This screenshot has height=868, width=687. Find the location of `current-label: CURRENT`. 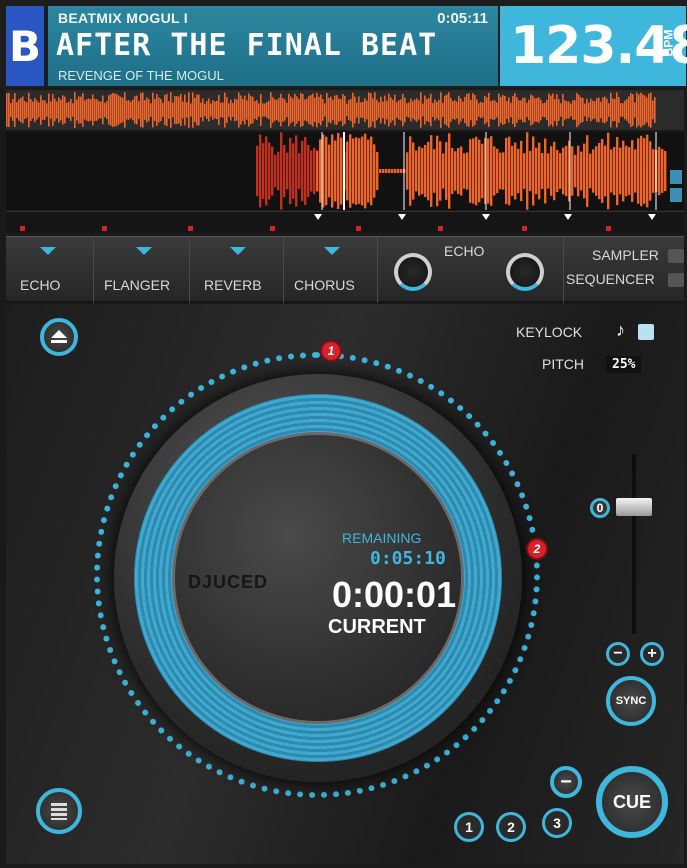

current-label: CURRENT is located at coordinates (377, 627).